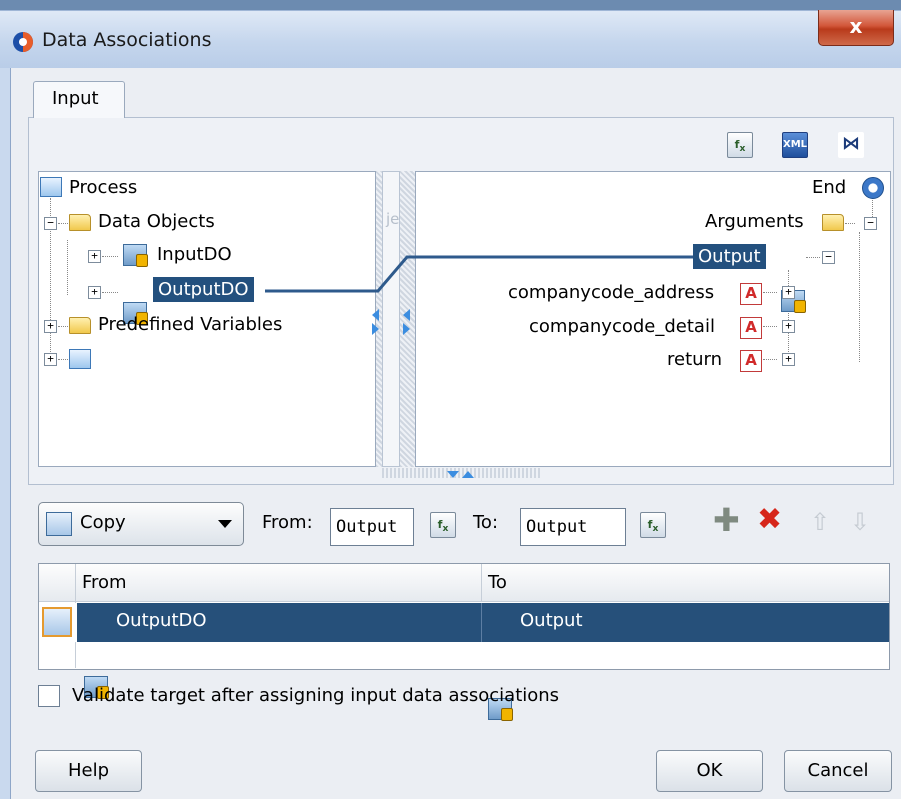 The height and width of the screenshot is (799, 901). Describe the element at coordinates (88, 771) in the screenshot. I see `help-button: Help` at that location.